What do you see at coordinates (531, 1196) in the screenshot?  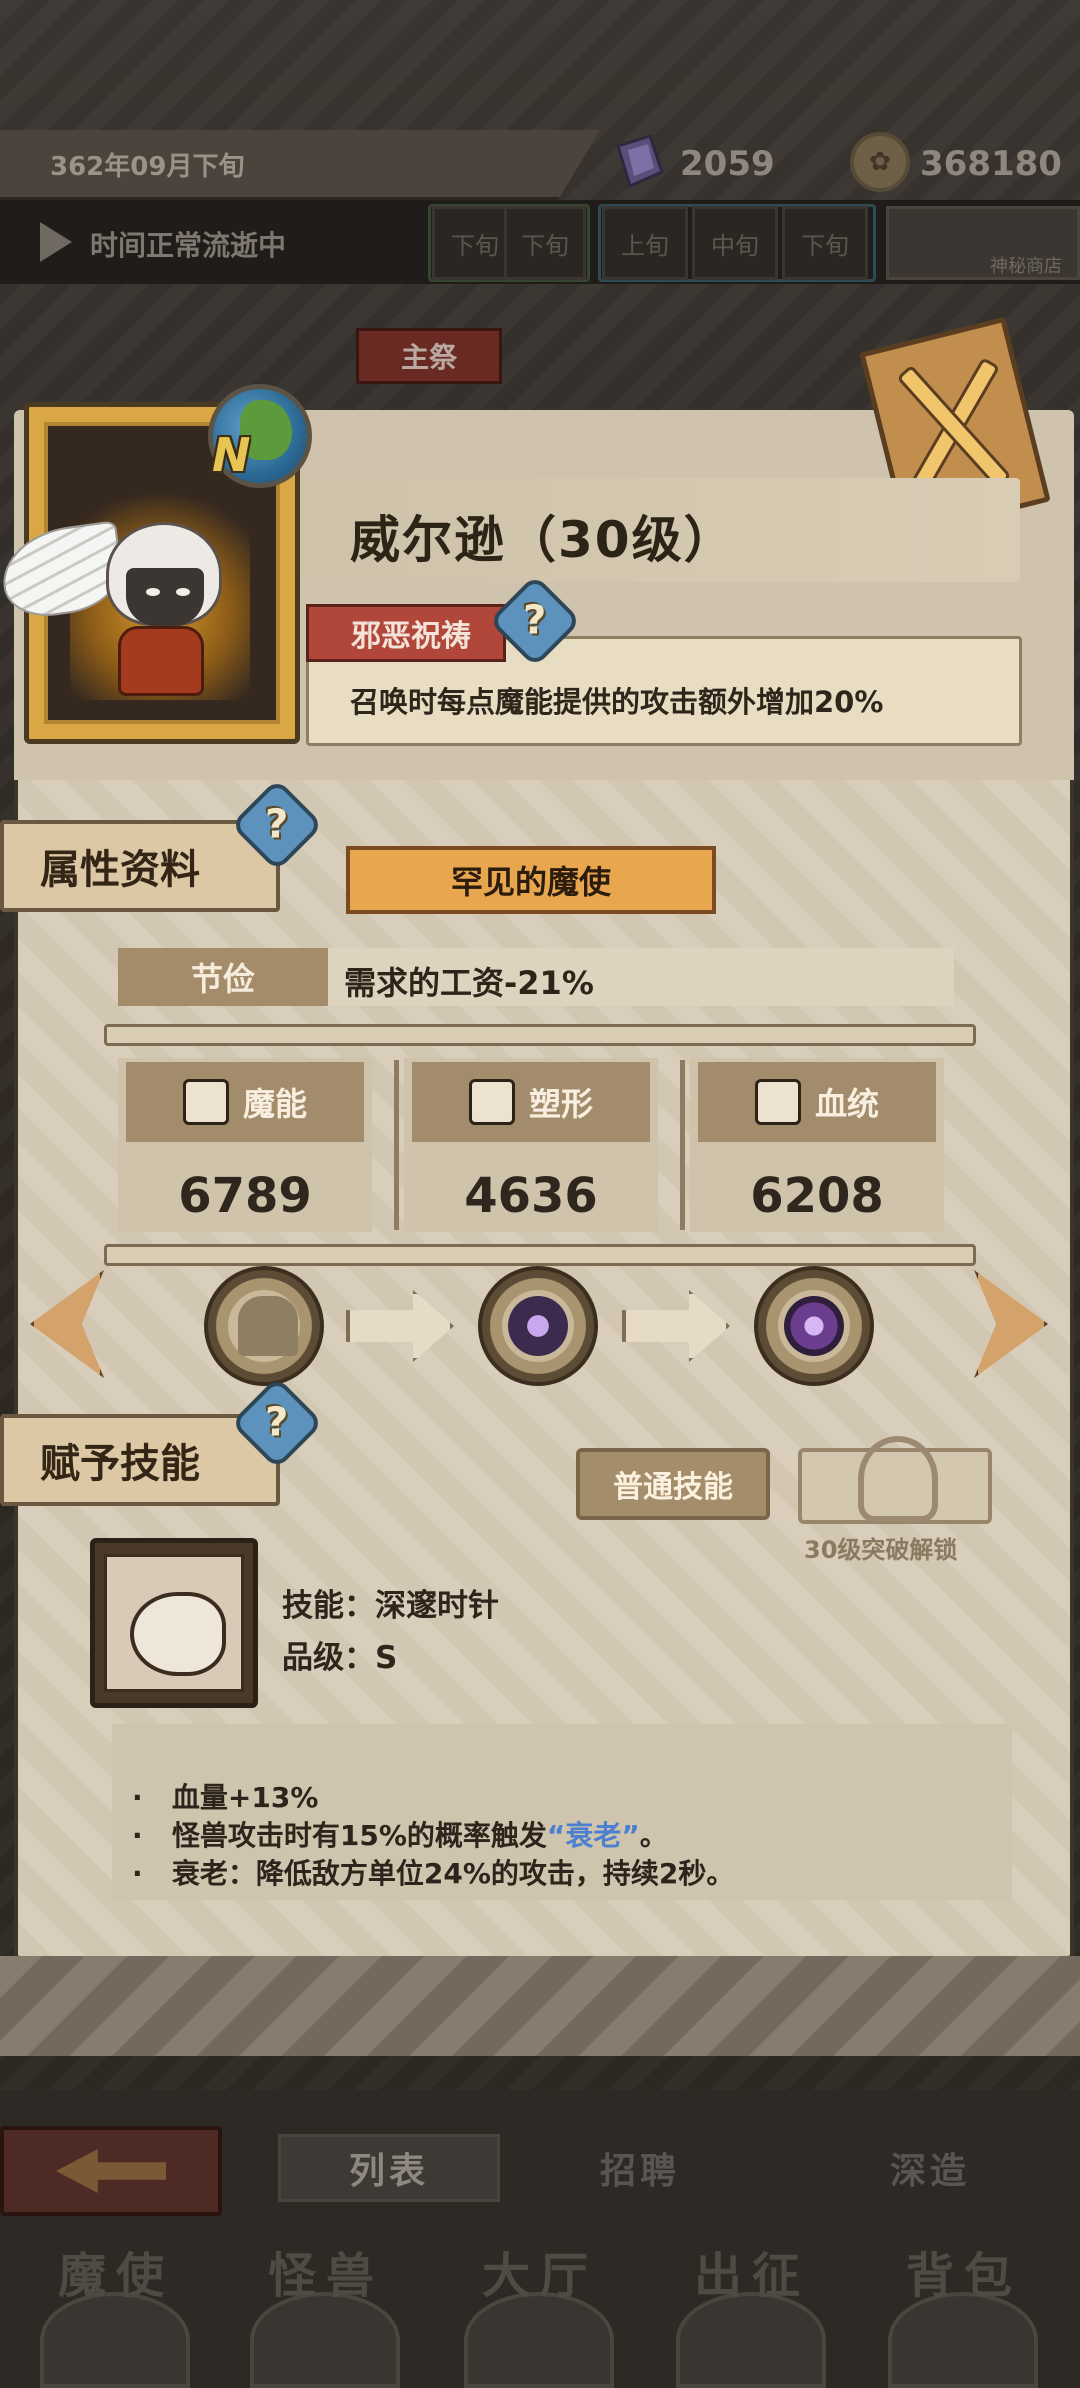 I see `stat-value-shape: 4636` at bounding box center [531, 1196].